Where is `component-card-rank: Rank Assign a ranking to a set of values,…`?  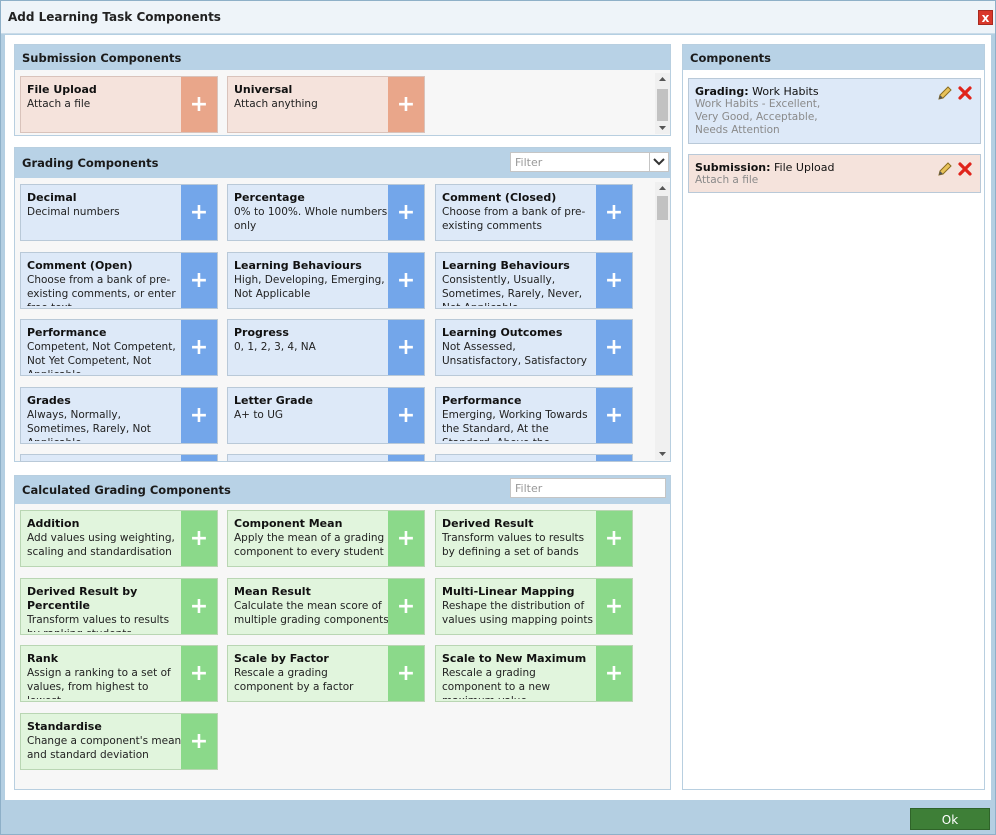 component-card-rank: Rank Assign a ranking to a set of values,… is located at coordinates (119, 673).